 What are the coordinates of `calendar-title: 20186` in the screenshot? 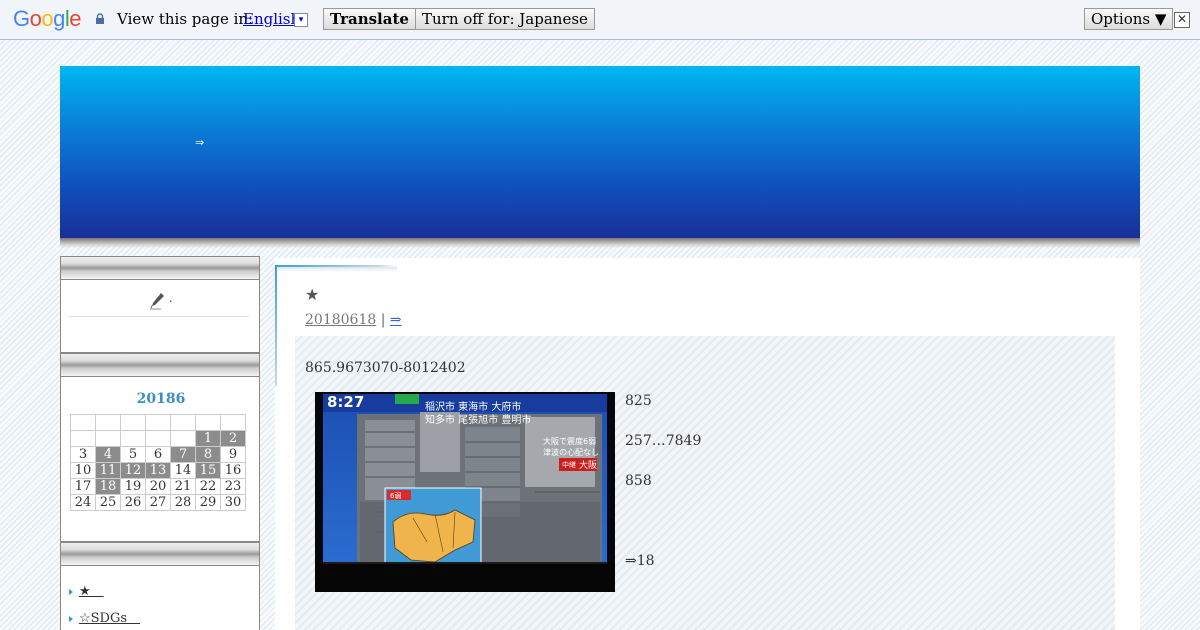 It's located at (161, 399).